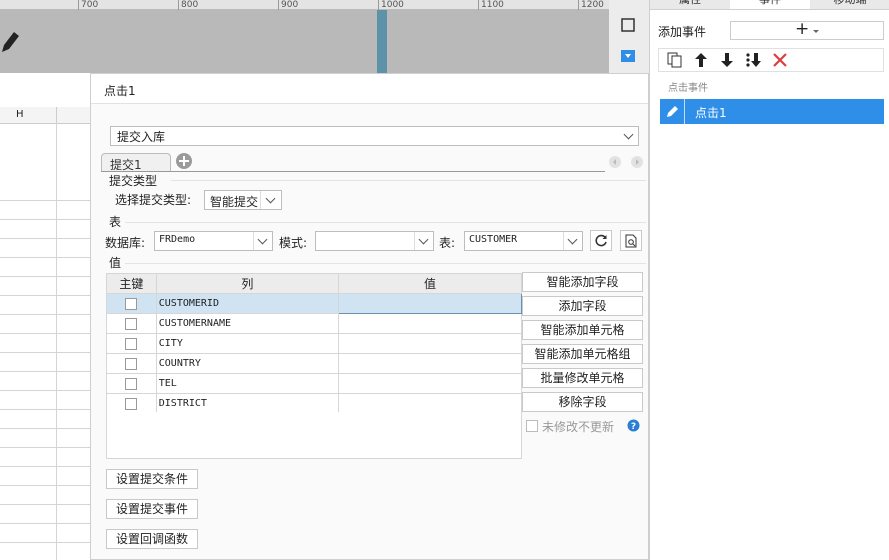  I want to click on dialog-header: 点击1, so click(369, 89).